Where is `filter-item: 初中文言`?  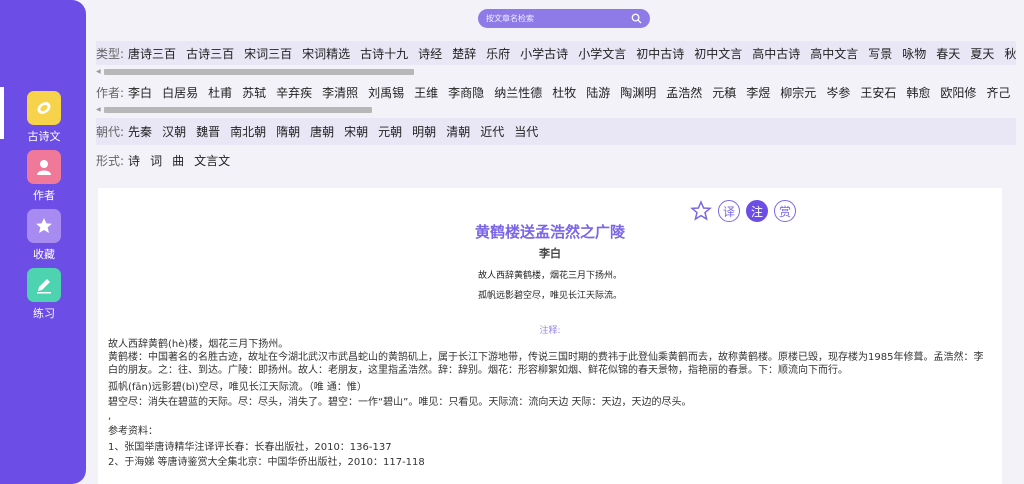 filter-item: 初中文言 is located at coordinates (718, 53).